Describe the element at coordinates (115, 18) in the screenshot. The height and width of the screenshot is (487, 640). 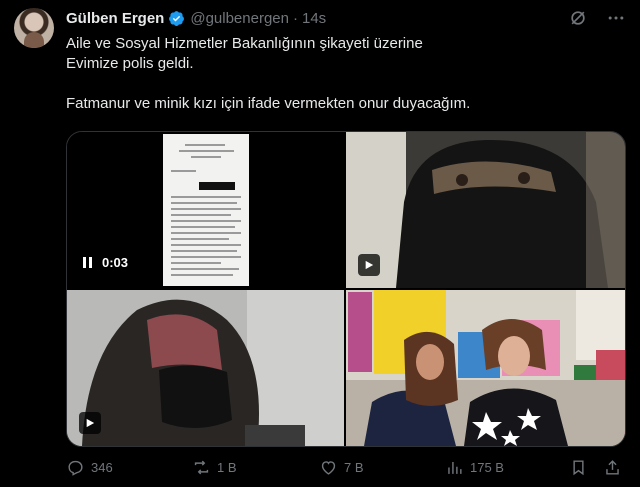
I see `author-name: Gülben Ergen` at that location.